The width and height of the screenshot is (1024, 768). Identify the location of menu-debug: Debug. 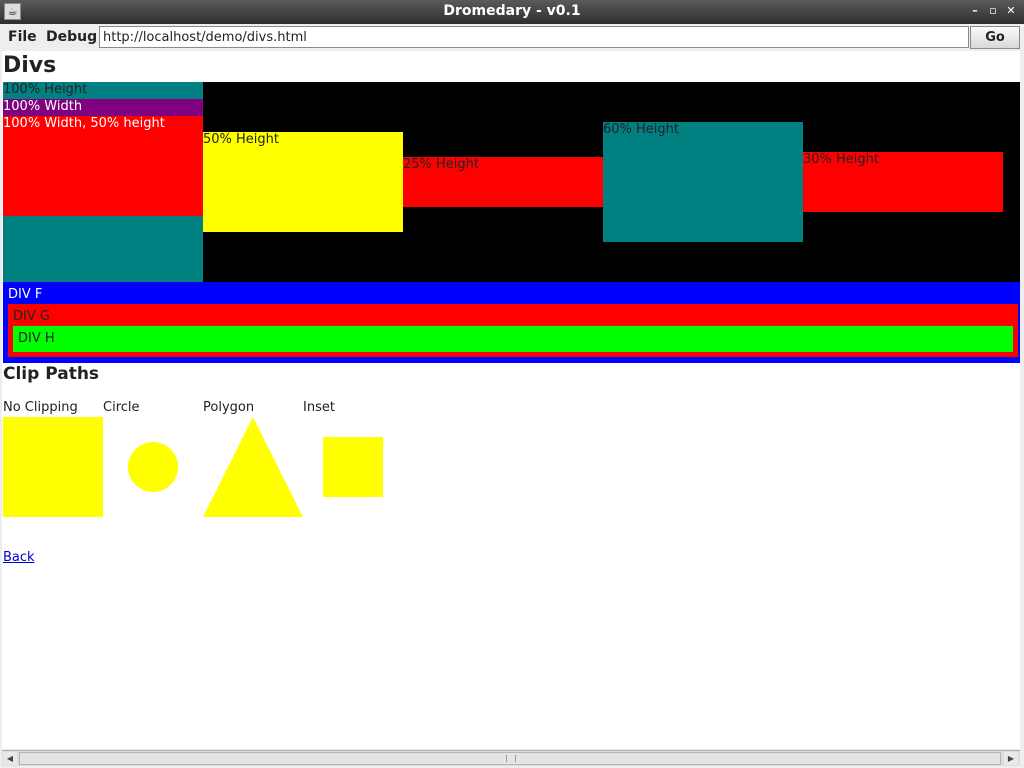
(71, 37).